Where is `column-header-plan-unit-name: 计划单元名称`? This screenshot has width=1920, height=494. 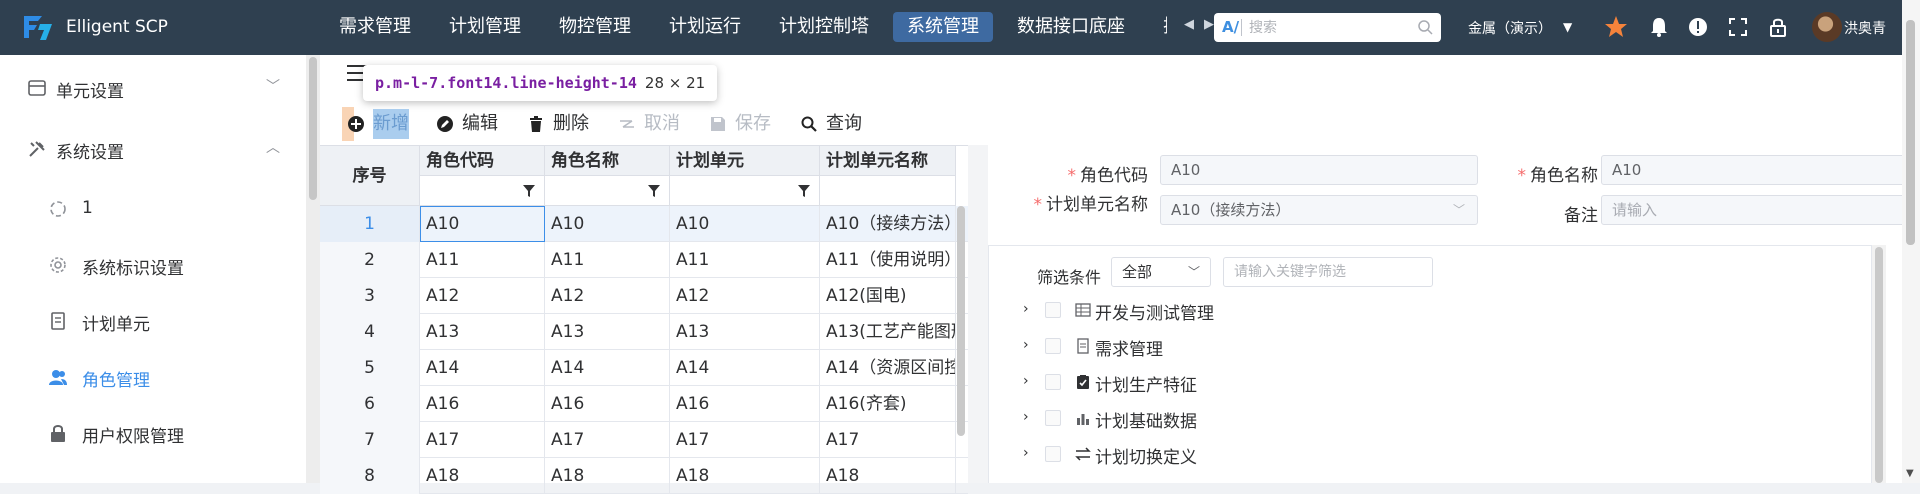
column-header-plan-unit-name: 计划单元名称 is located at coordinates (888, 161).